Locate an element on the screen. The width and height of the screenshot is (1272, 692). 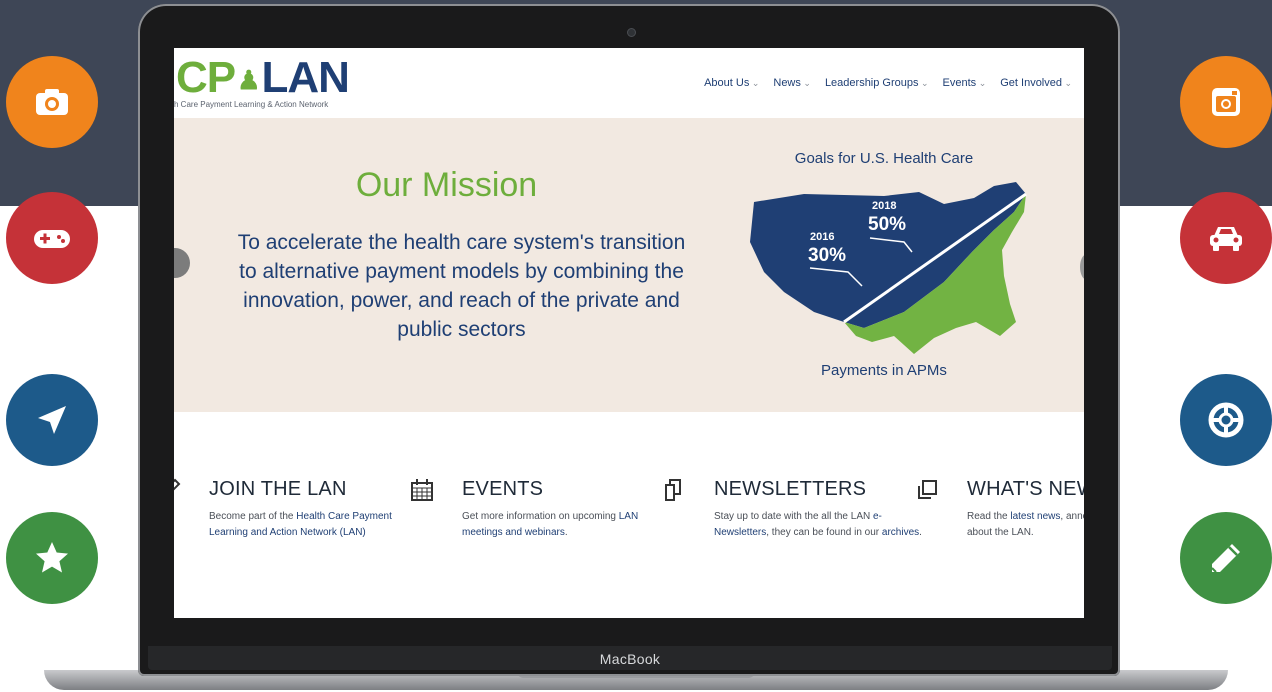
gamepad-button is located at coordinates (52, 238).